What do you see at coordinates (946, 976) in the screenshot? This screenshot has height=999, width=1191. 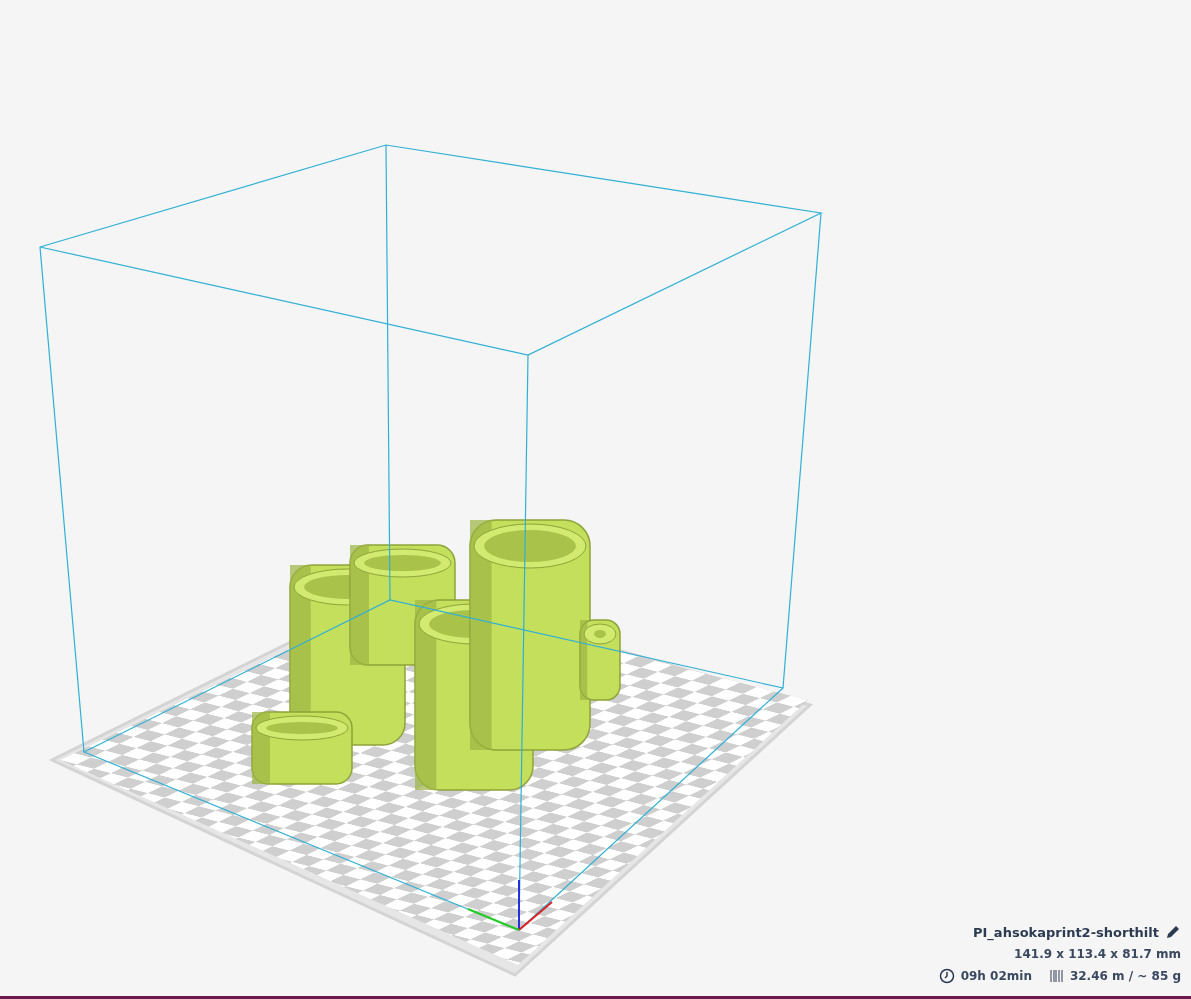 I see `clock-icon` at bounding box center [946, 976].